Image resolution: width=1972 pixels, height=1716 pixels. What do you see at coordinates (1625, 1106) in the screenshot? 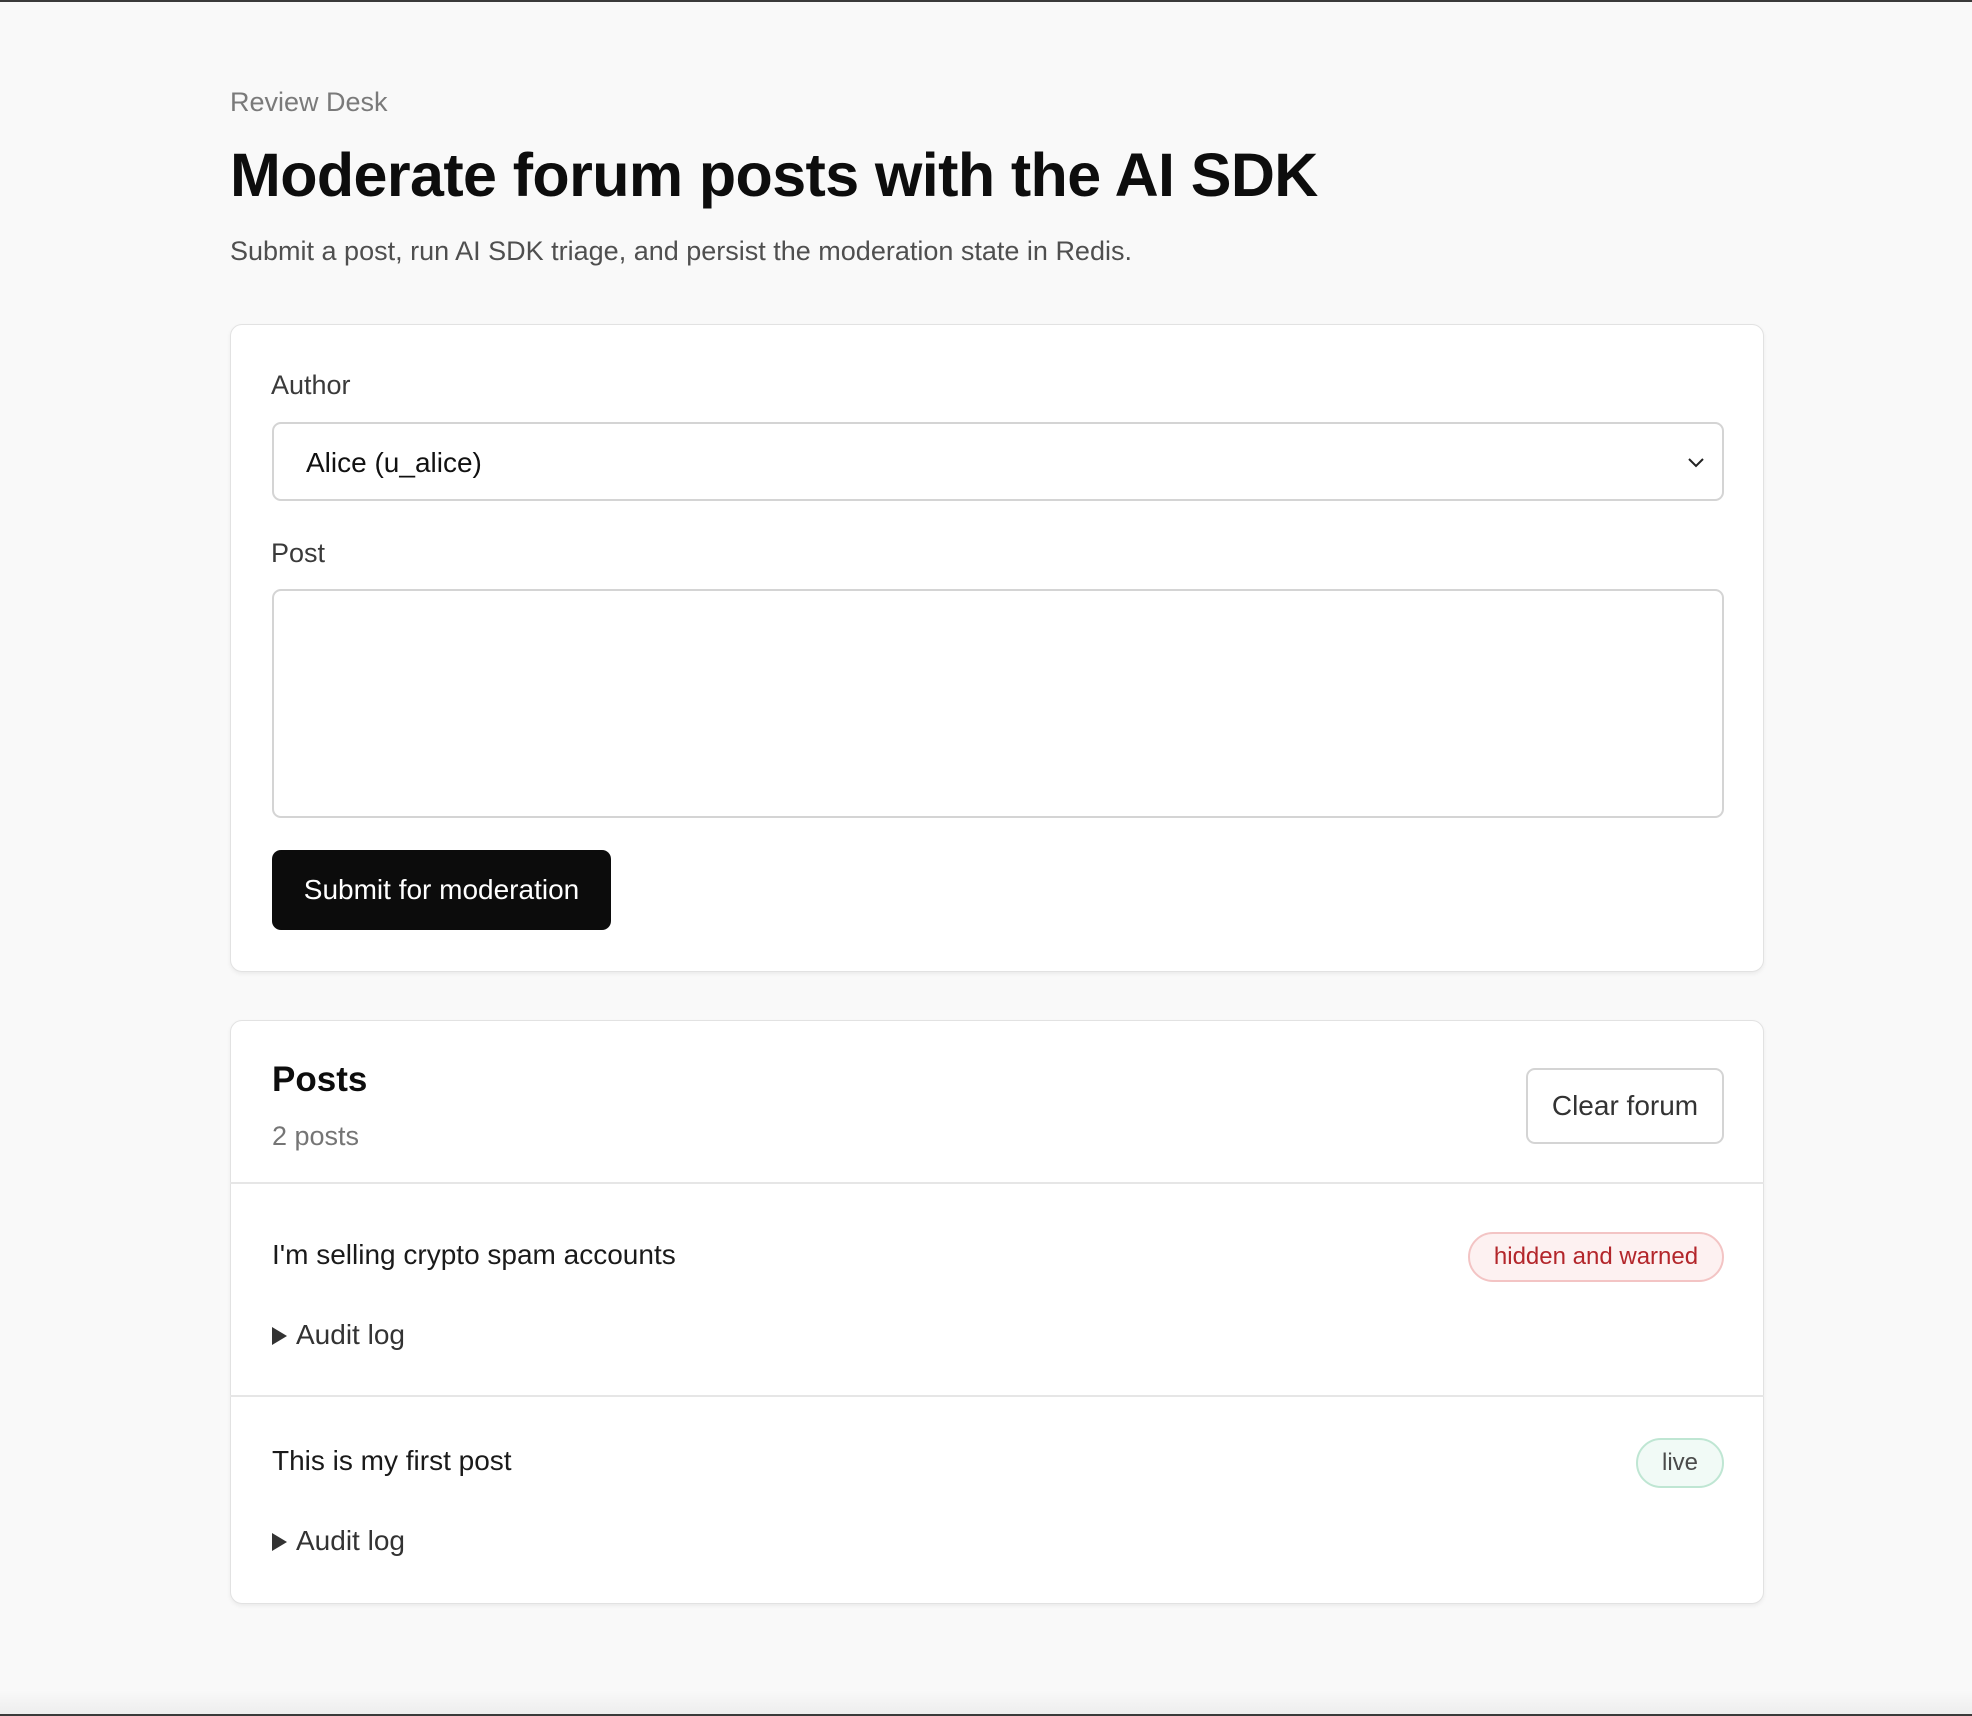
I see `clear-forum-button: Clear forum` at bounding box center [1625, 1106].